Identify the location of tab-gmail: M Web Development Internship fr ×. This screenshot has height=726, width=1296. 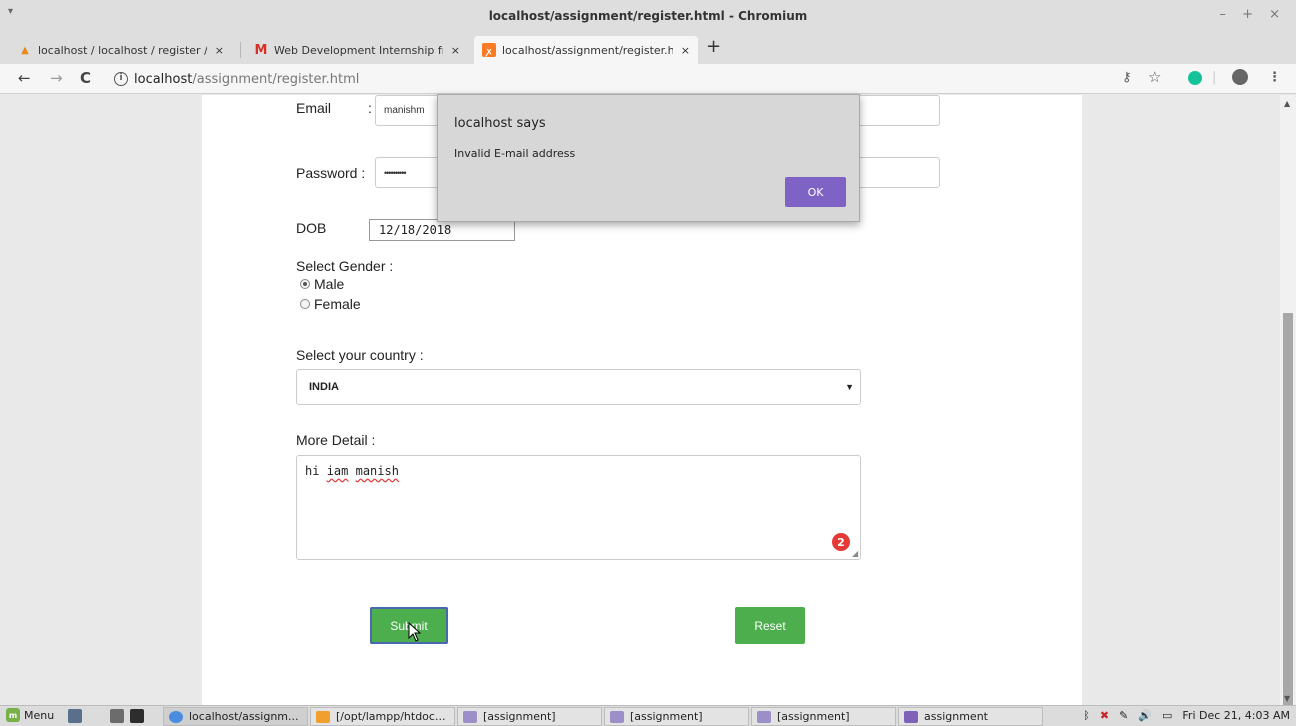
(357, 50).